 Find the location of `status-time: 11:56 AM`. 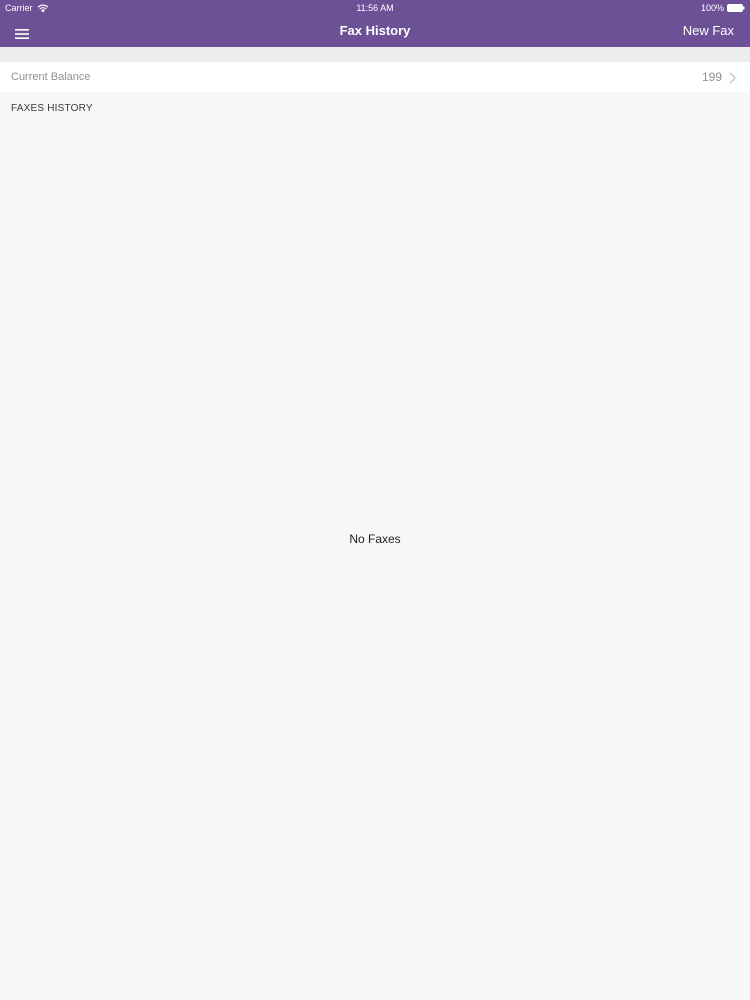

status-time: 11:56 AM is located at coordinates (375, 8).